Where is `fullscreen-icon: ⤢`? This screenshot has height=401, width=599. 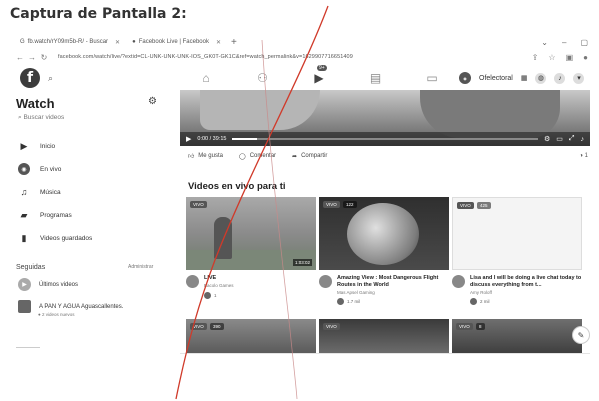 fullscreen-icon: ⤢ is located at coordinates (572, 139).